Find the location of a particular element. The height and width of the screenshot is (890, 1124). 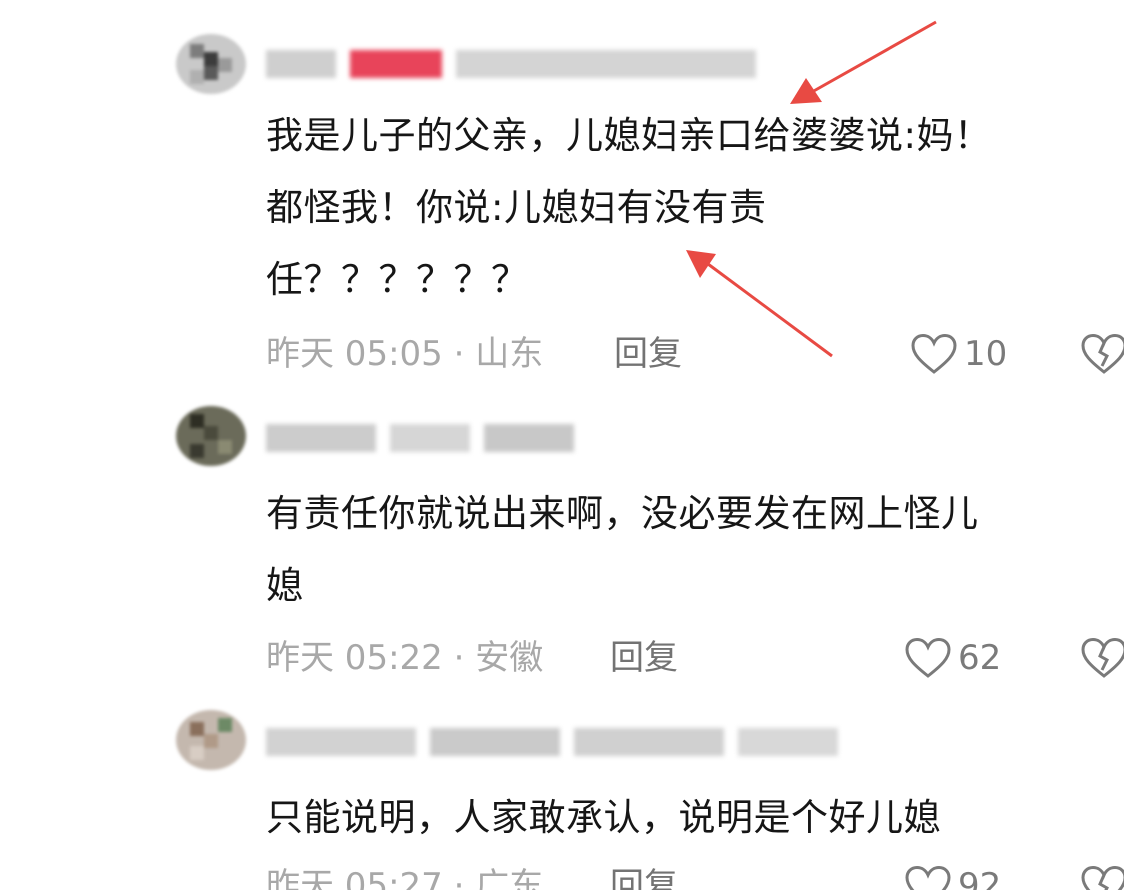

like-button: 62 is located at coordinates (952, 658).